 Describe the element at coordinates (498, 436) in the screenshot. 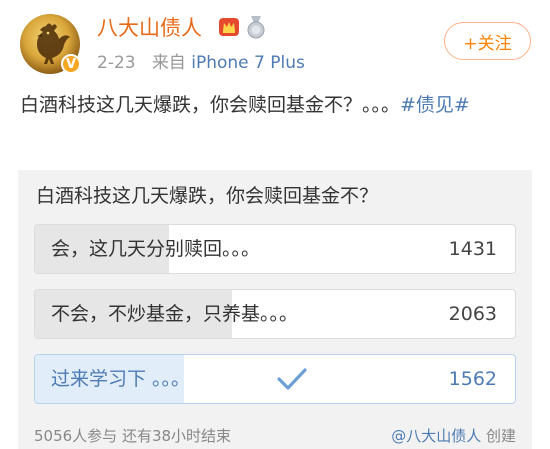

I see `creator-suffix: 创建` at that location.